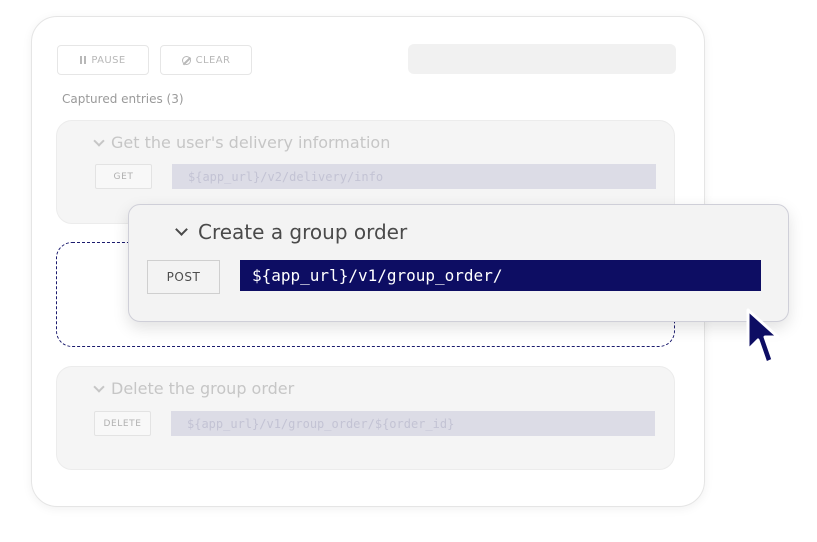 The width and height of the screenshot is (817, 542). Describe the element at coordinates (763, 336) in the screenshot. I see `mouse-pointer-icon` at that location.